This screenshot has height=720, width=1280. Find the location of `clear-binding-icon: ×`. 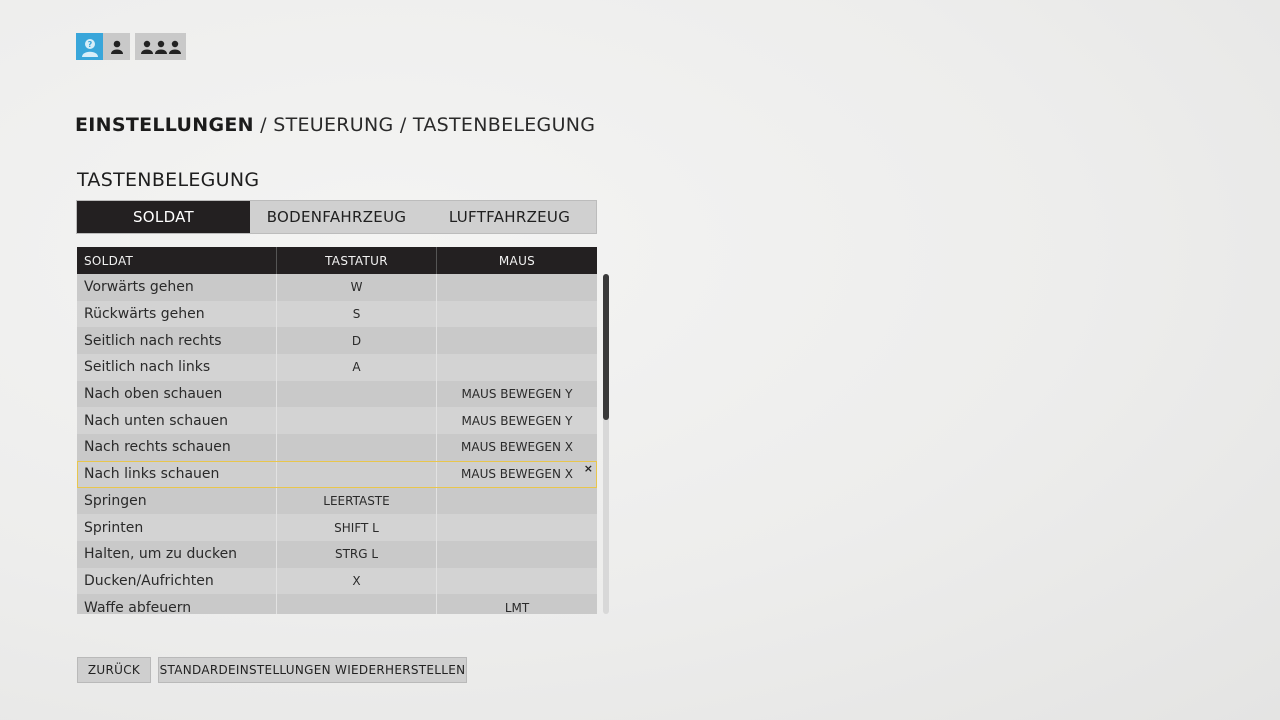

clear-binding-icon: × is located at coordinates (588, 468).